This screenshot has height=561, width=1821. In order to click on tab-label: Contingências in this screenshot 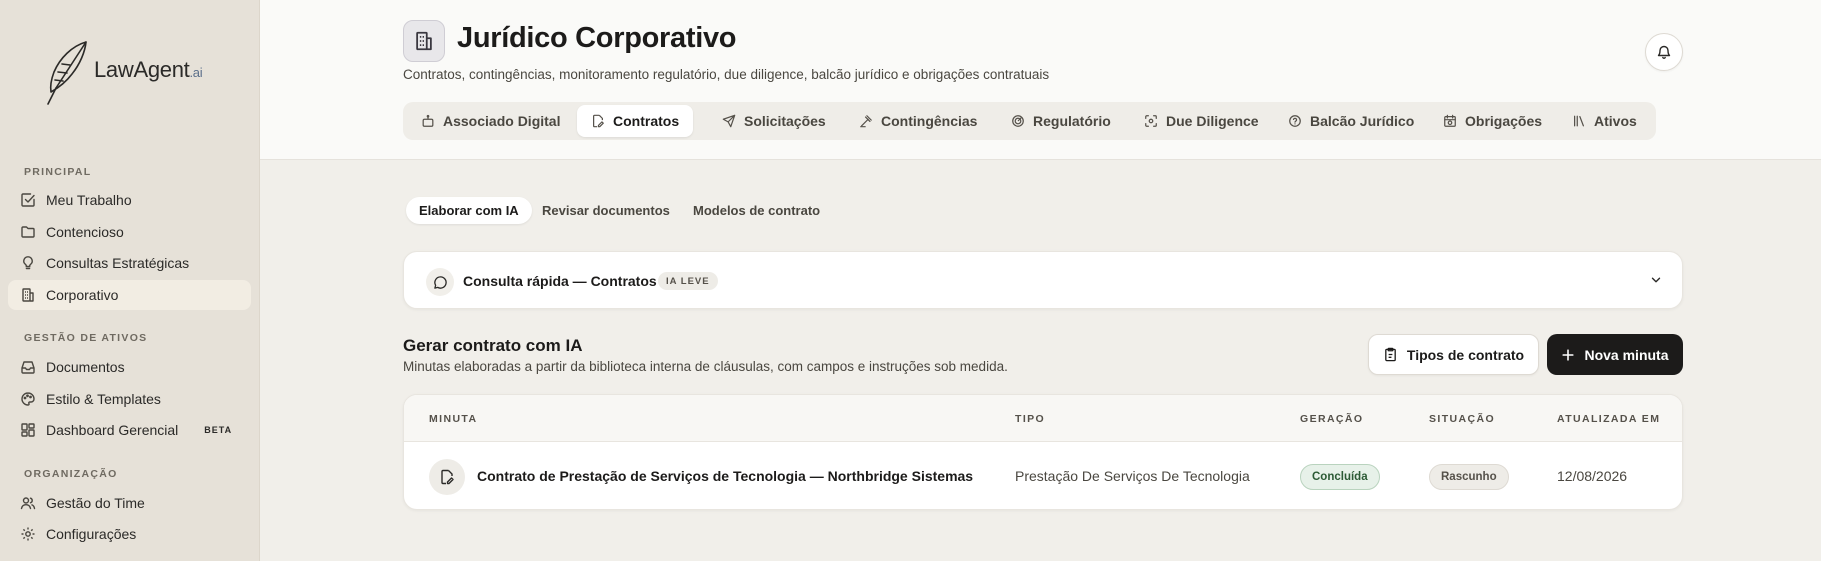, I will do `click(929, 121)`.